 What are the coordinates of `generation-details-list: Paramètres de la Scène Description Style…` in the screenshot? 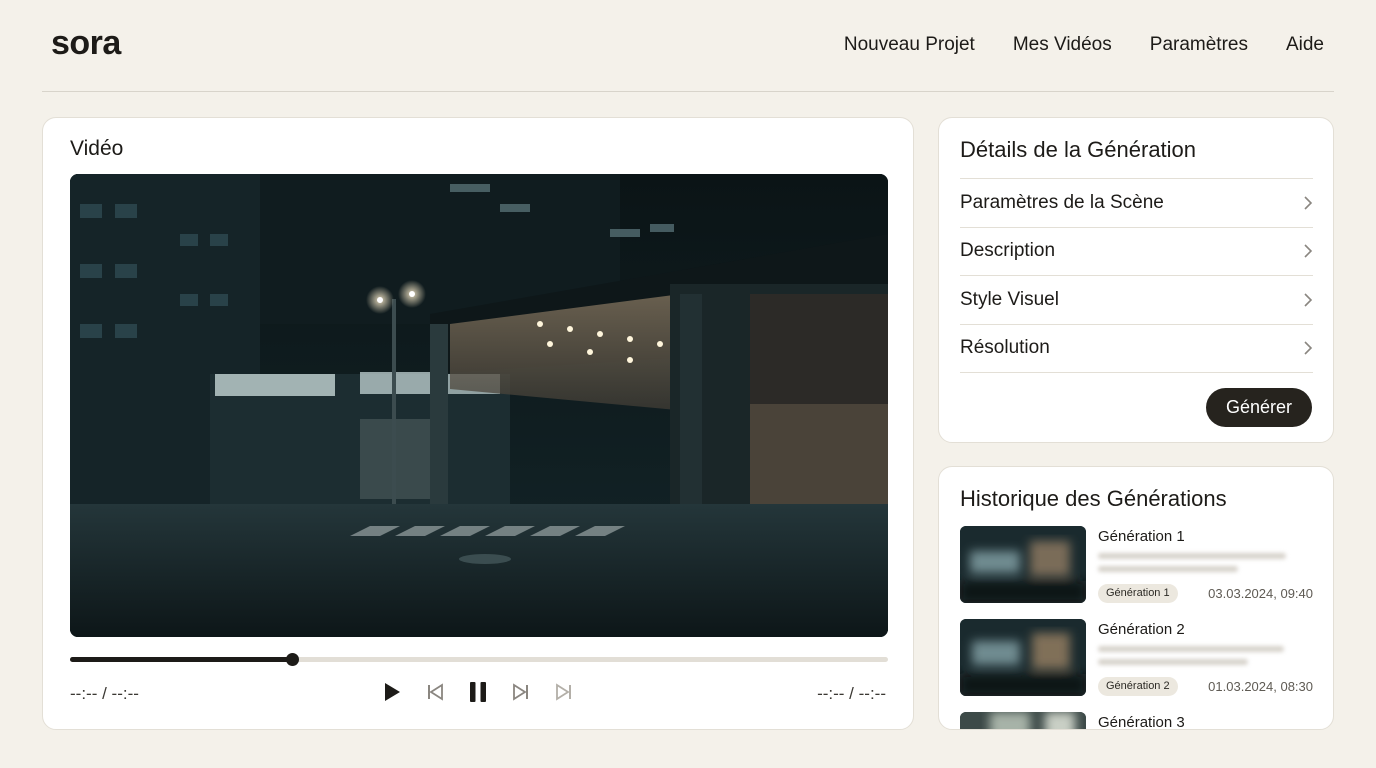 It's located at (1136, 275).